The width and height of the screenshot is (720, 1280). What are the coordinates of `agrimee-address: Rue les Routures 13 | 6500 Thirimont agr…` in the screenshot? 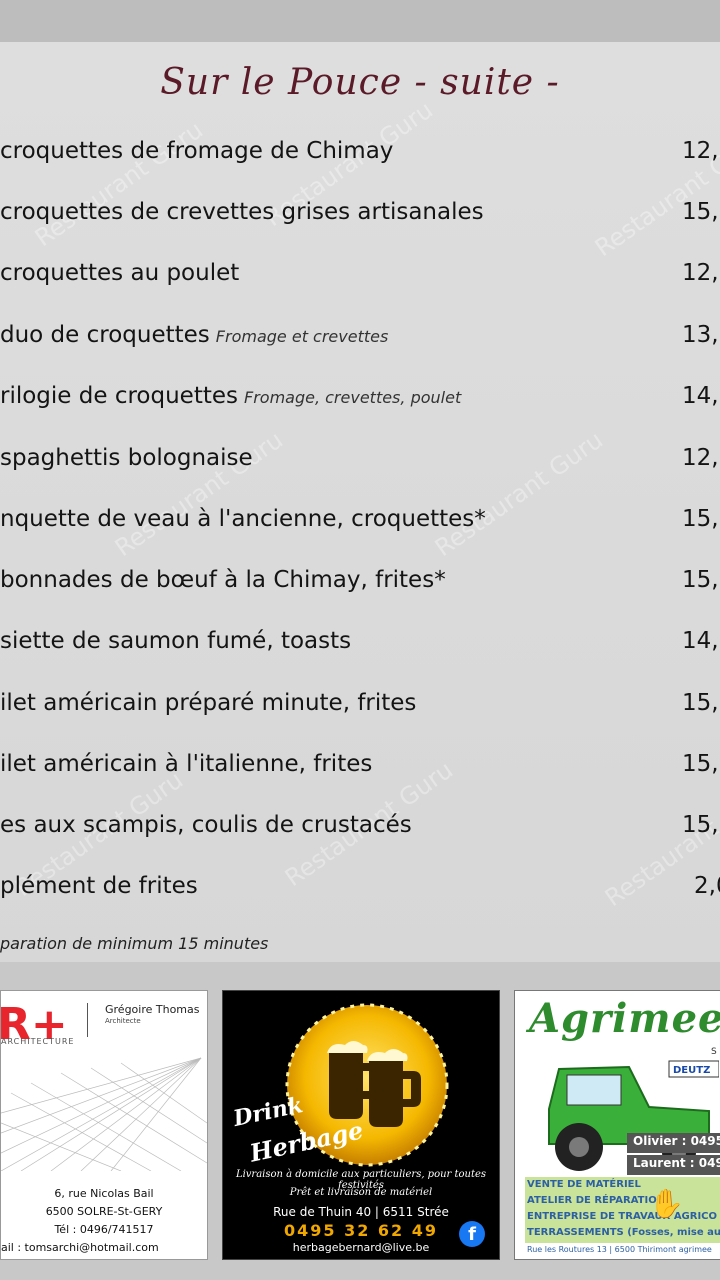 It's located at (619, 1249).